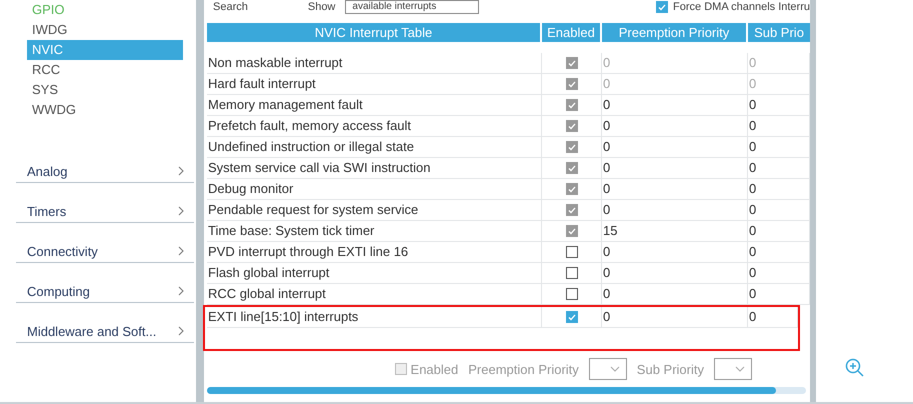  I want to click on category-label: Timers, so click(46, 211).